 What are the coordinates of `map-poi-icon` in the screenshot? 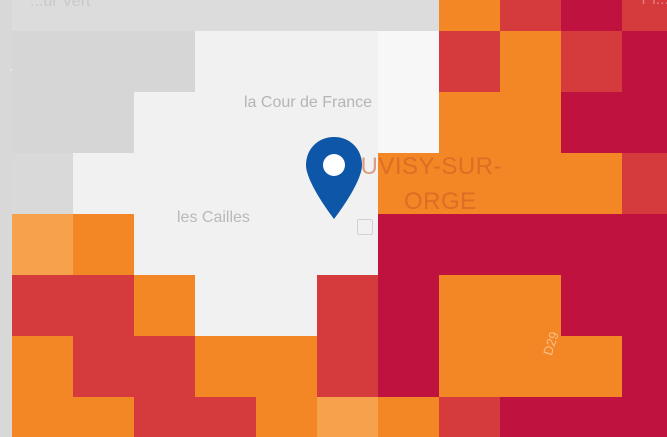 It's located at (365, 227).